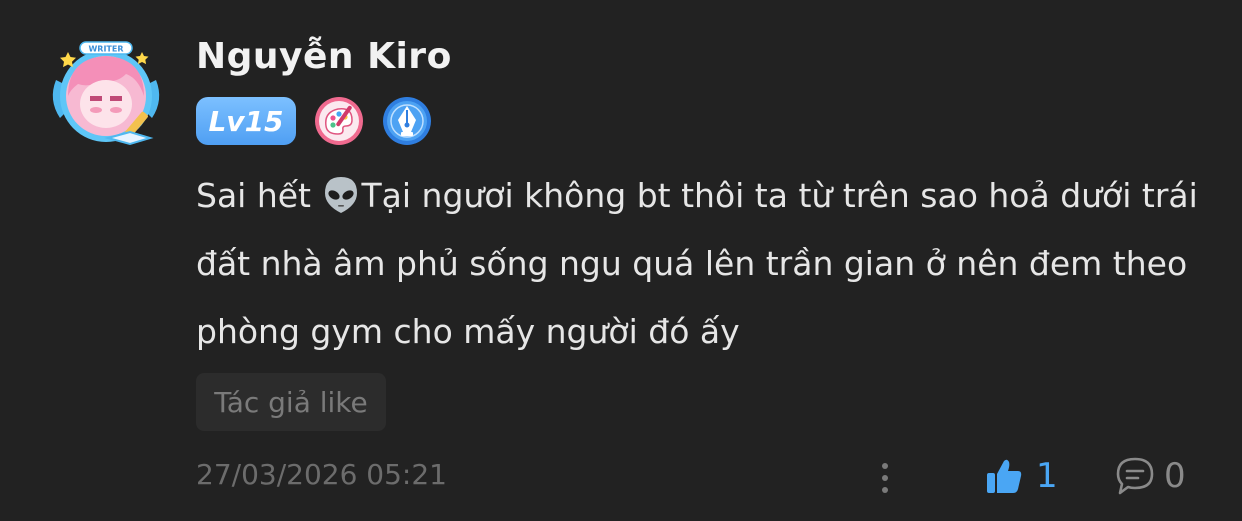 The width and height of the screenshot is (1242, 521). Describe the element at coordinates (105, 49) in the screenshot. I see `svg-text: WRITER` at that location.